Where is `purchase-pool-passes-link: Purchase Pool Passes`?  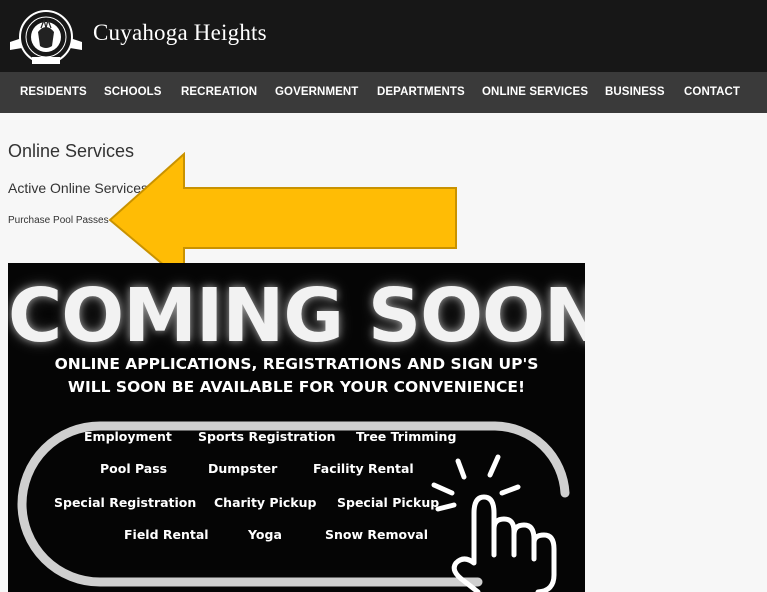
purchase-pool-passes-link: Purchase Pool Passes is located at coordinates (58, 220).